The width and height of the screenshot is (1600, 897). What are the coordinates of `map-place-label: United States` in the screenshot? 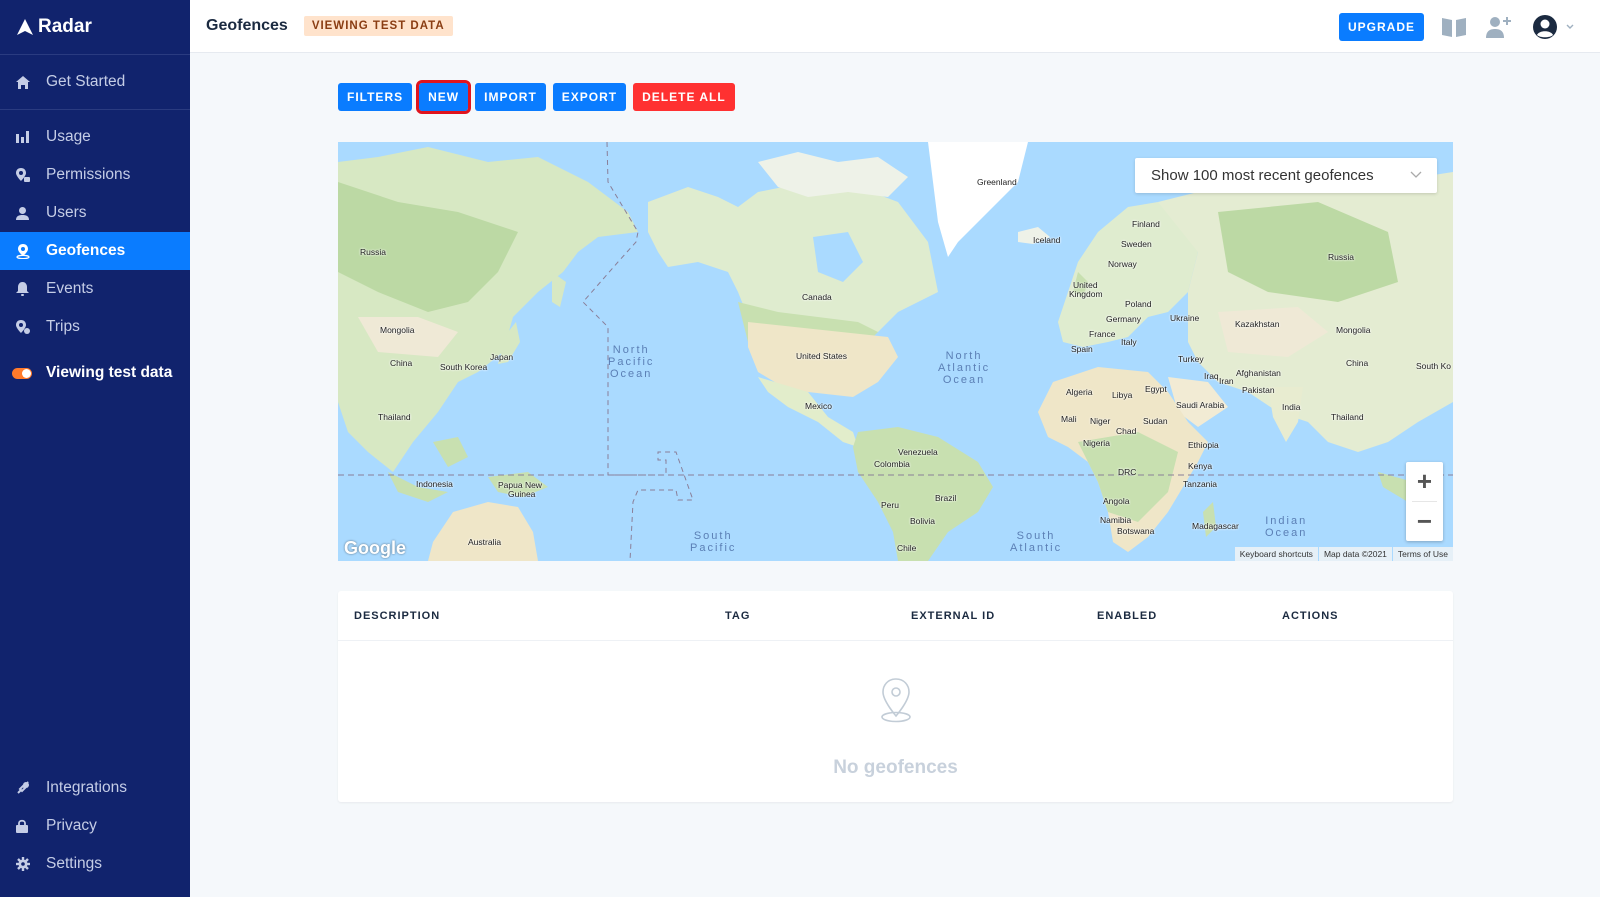 It's located at (822, 356).